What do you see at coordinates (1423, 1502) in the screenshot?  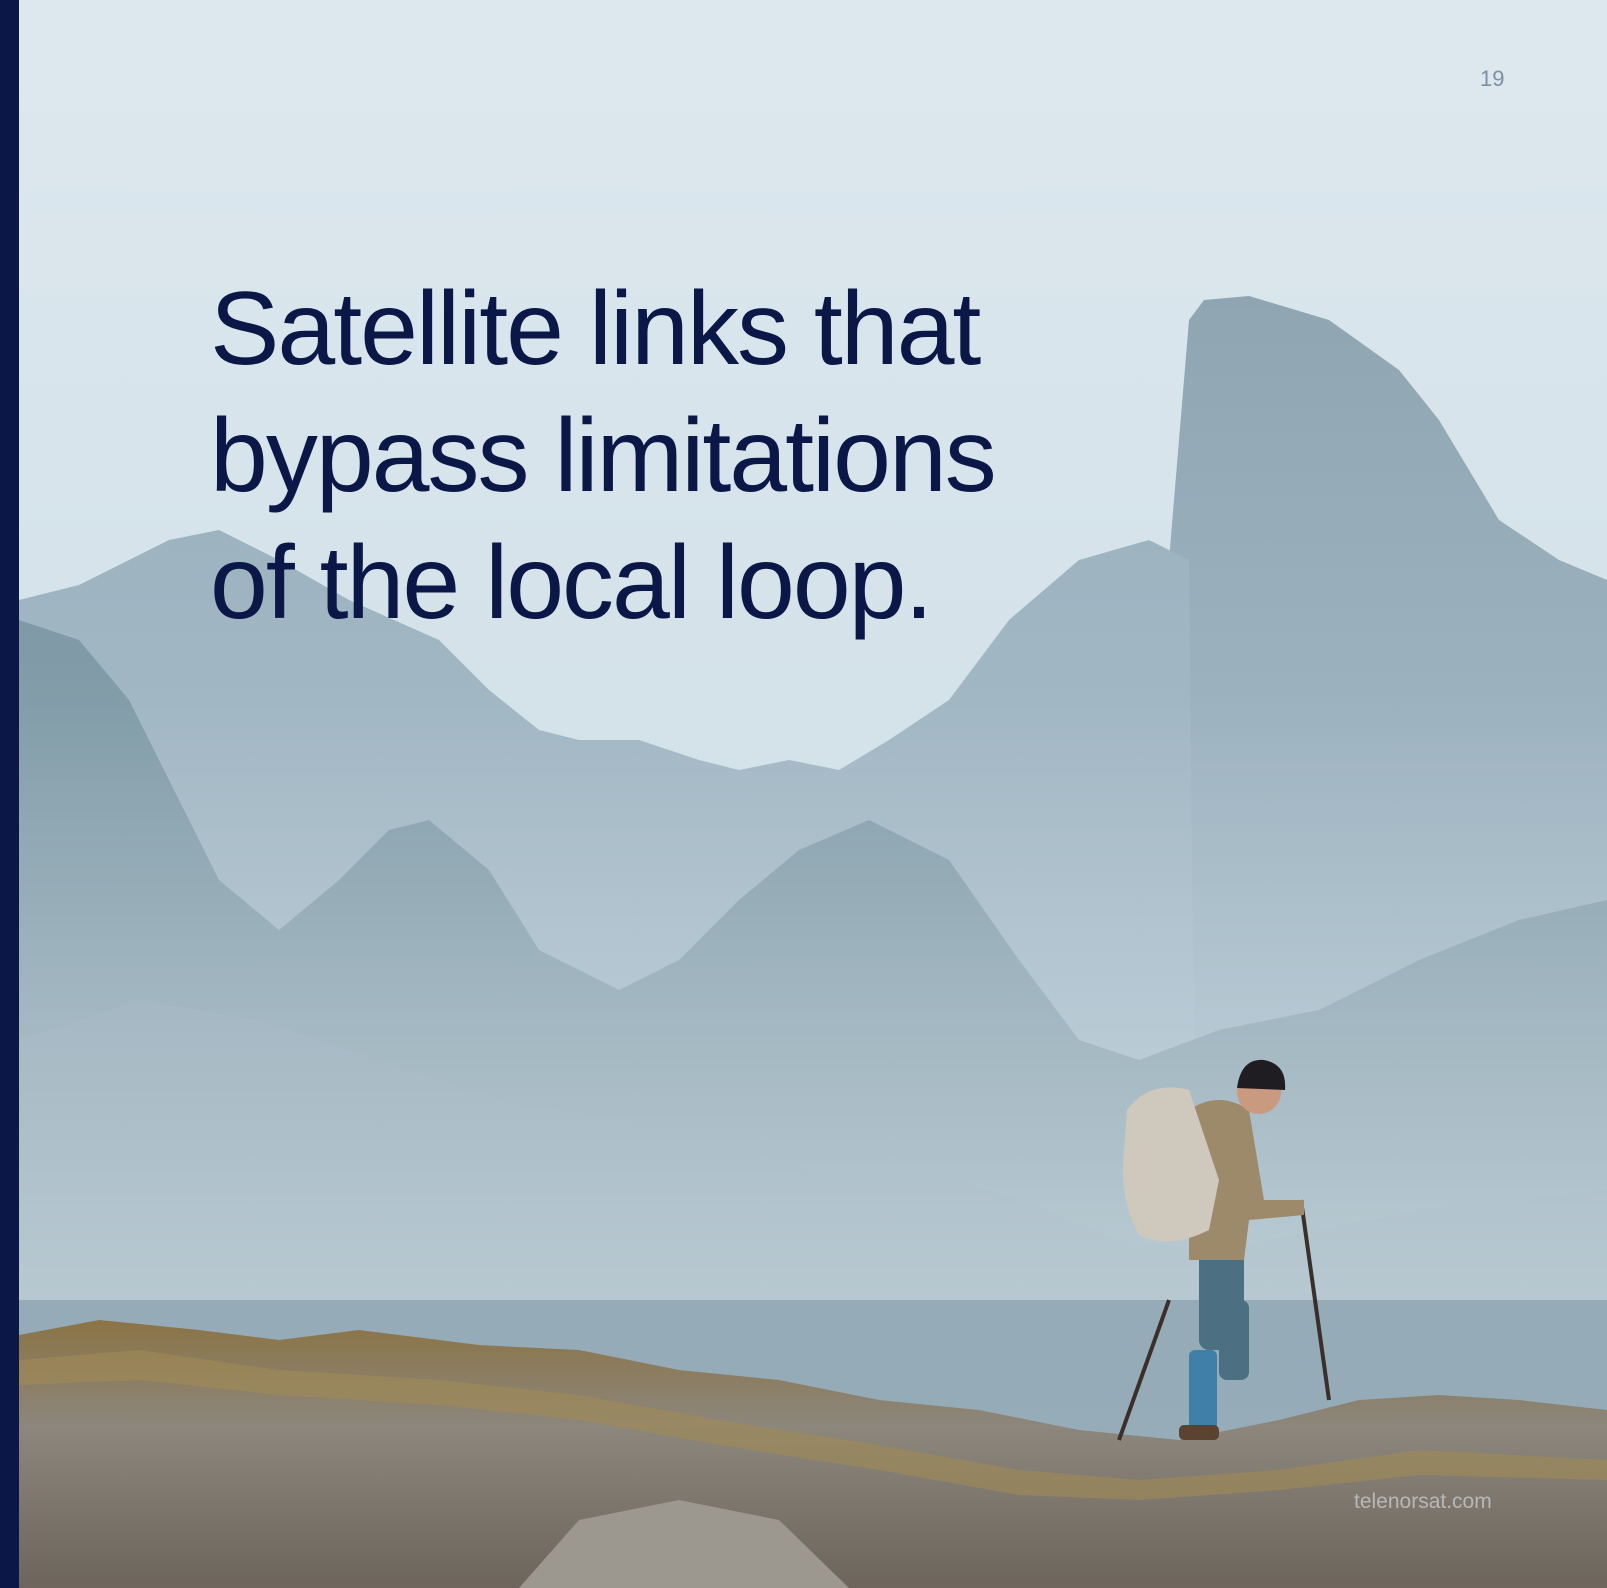 I see `footer-website-url: telenorsat.com` at bounding box center [1423, 1502].